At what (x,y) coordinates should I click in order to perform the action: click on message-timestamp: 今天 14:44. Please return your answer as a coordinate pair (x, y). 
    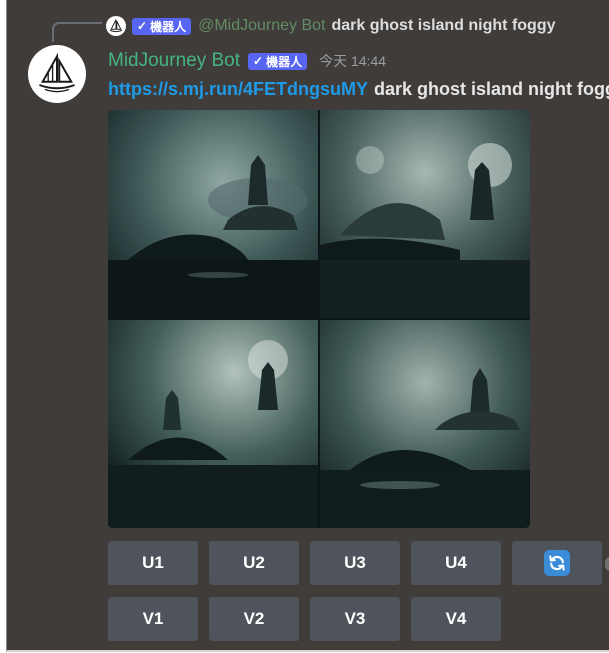
    Looking at the image, I should click on (353, 61).